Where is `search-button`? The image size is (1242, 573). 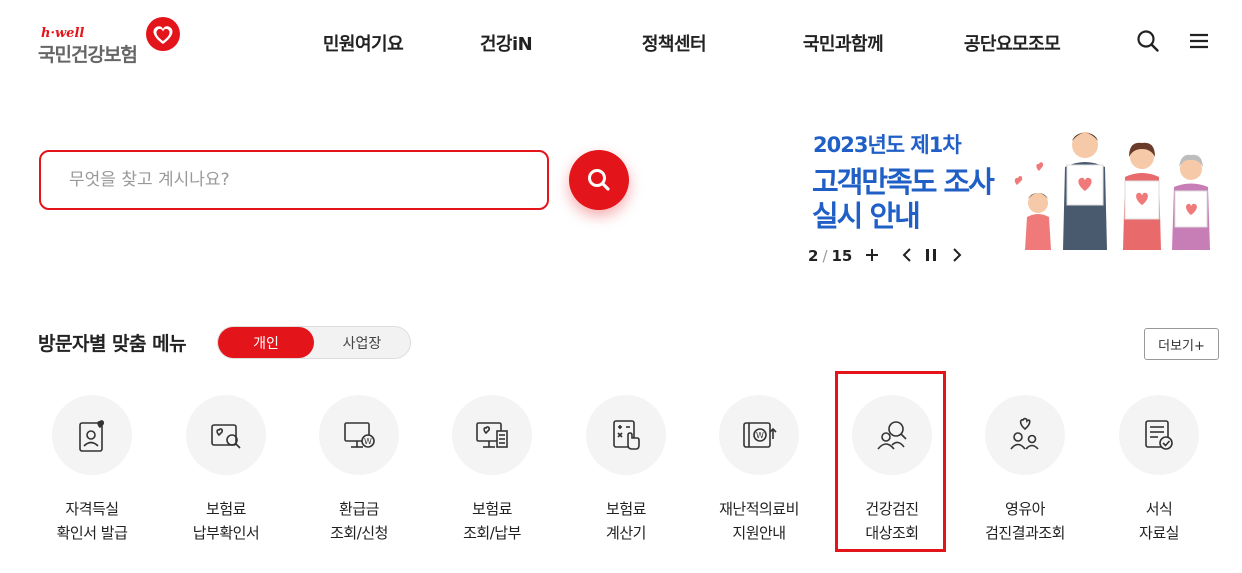
search-button is located at coordinates (599, 180).